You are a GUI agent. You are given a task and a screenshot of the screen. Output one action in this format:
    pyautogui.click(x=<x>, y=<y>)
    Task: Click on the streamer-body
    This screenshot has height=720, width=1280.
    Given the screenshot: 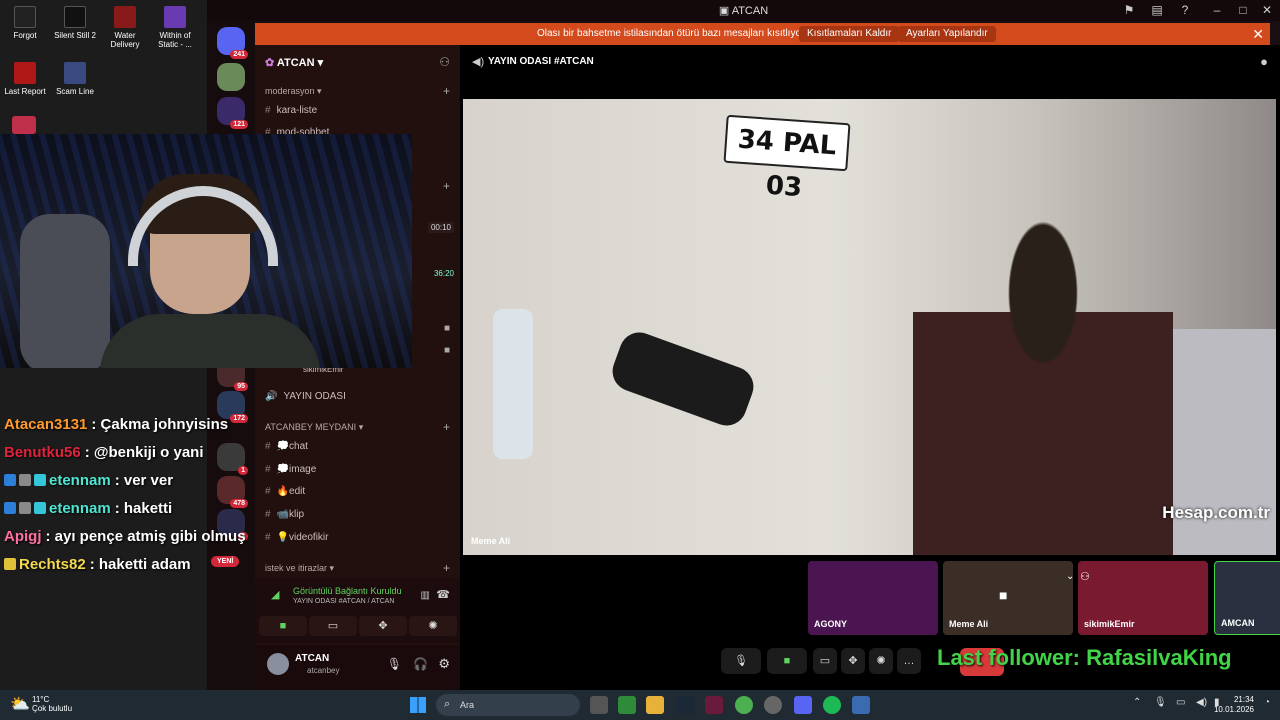 What is the action you would take?
    pyautogui.click(x=210, y=341)
    